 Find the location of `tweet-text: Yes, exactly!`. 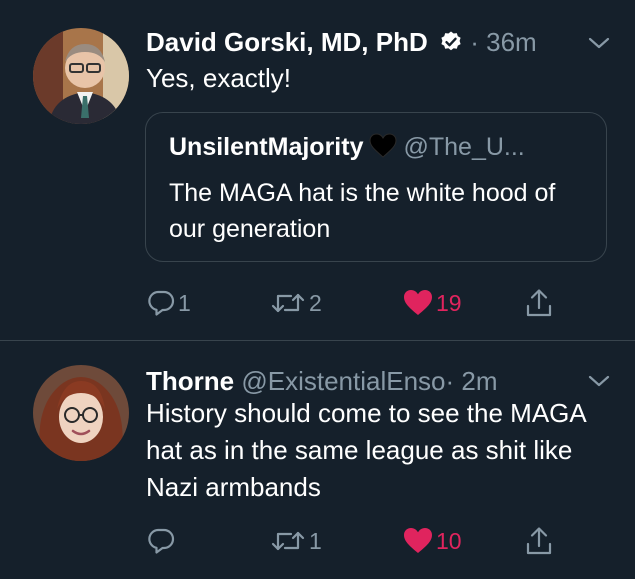

tweet-text: Yes, exactly! is located at coordinates (219, 78).